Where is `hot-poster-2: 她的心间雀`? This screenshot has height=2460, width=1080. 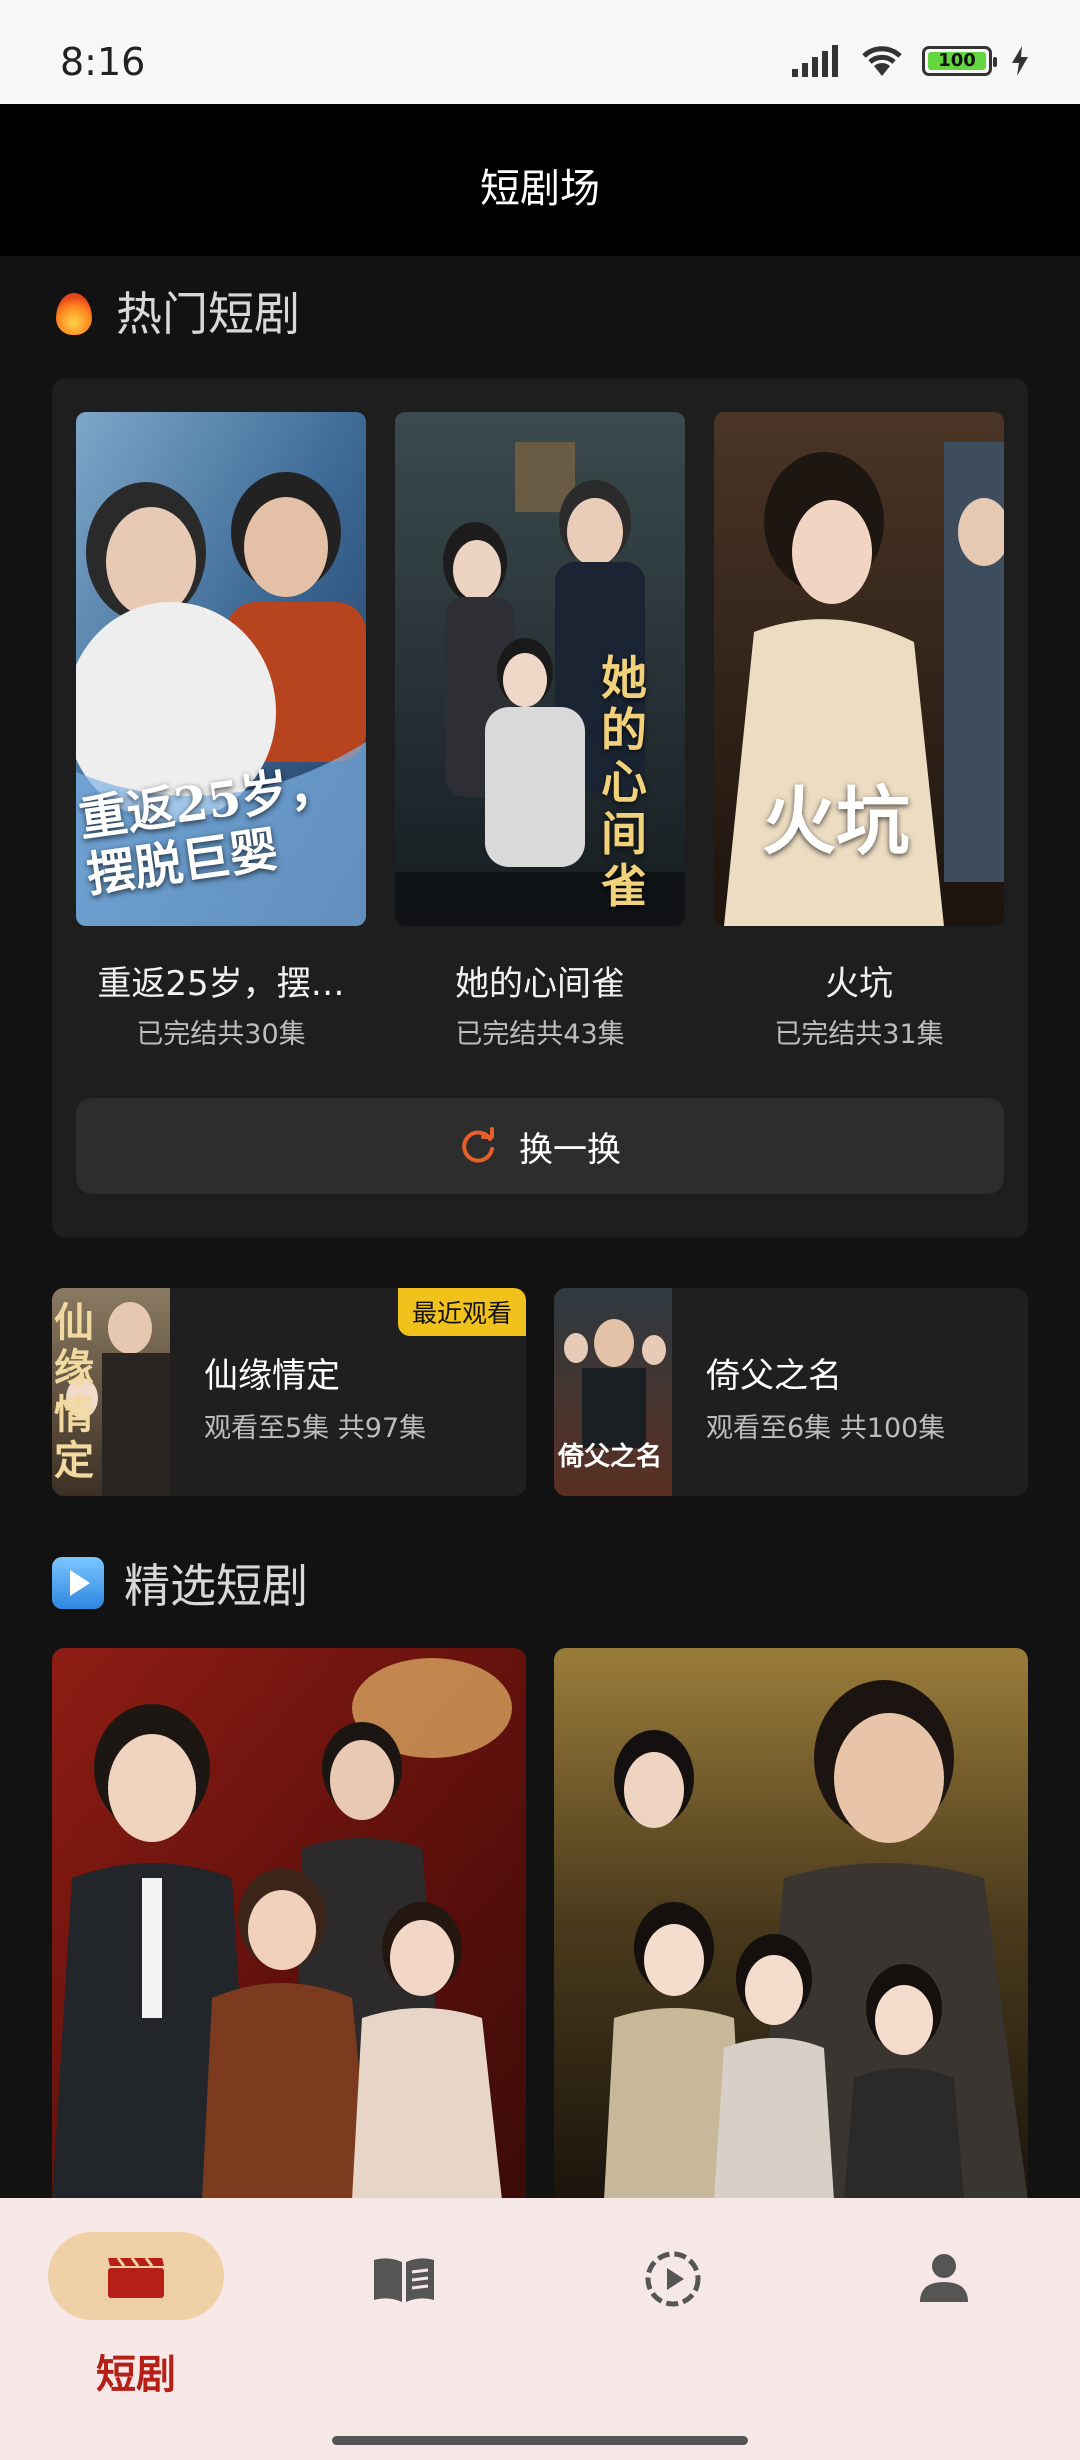
hot-poster-2: 她的心间雀 is located at coordinates (540, 669).